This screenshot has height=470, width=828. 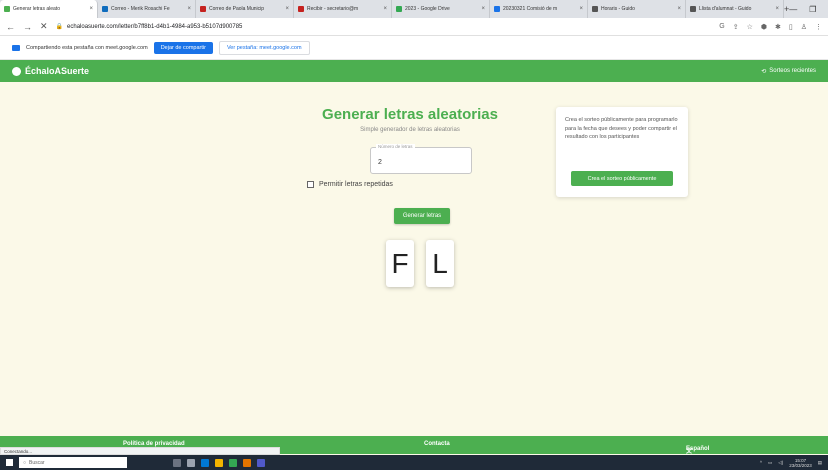 I want to click on maximize-icon: ❐, so click(x=812, y=9).